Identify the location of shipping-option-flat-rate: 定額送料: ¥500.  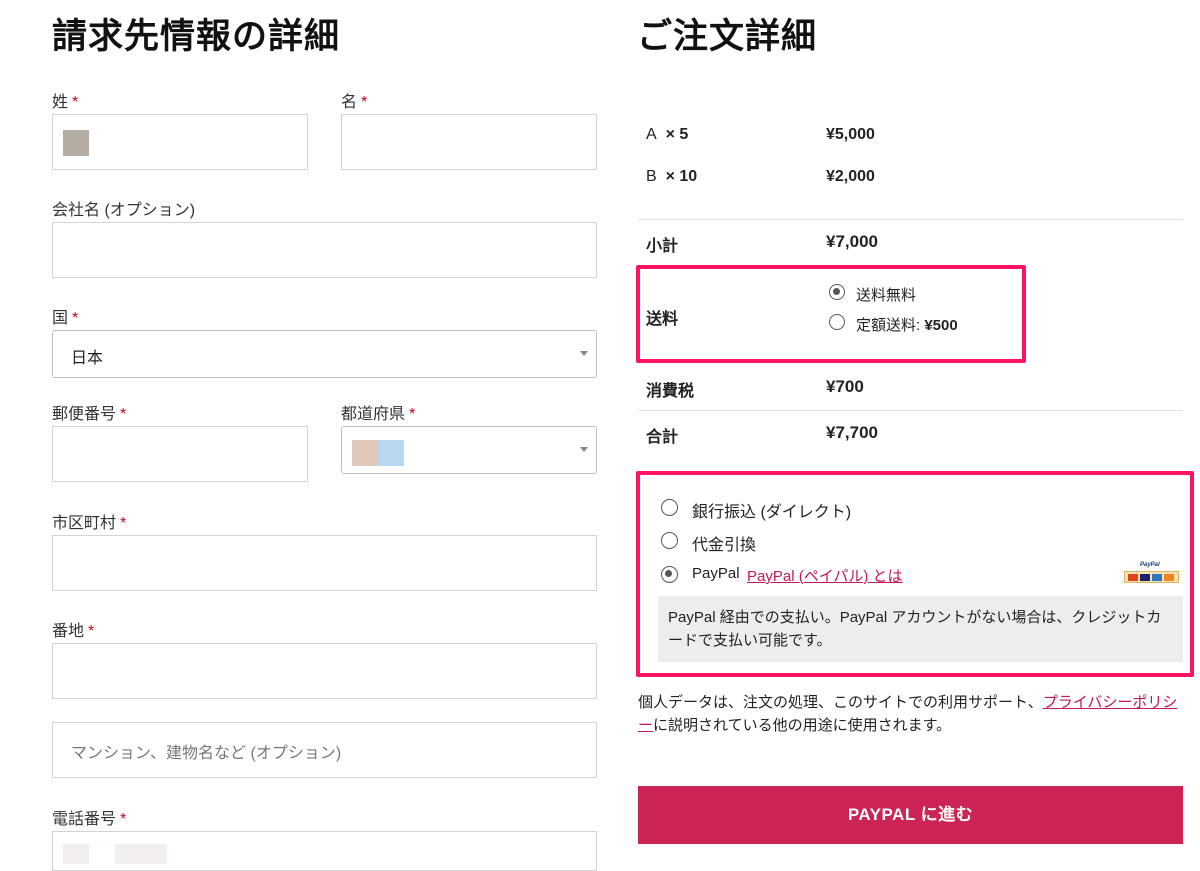
(919, 324).